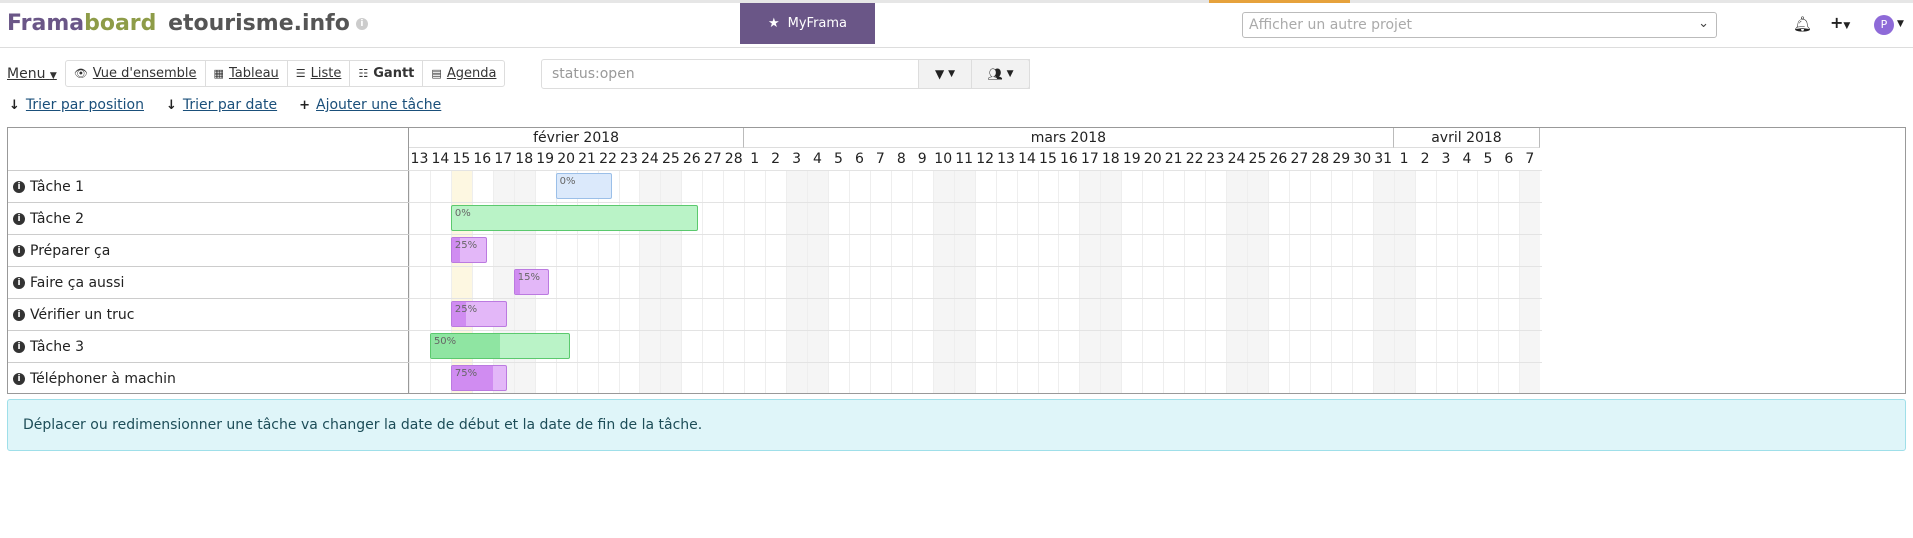 This screenshot has width=1913, height=538. Describe the element at coordinates (57, 347) in the screenshot. I see `task-name: Tâche 3` at that location.